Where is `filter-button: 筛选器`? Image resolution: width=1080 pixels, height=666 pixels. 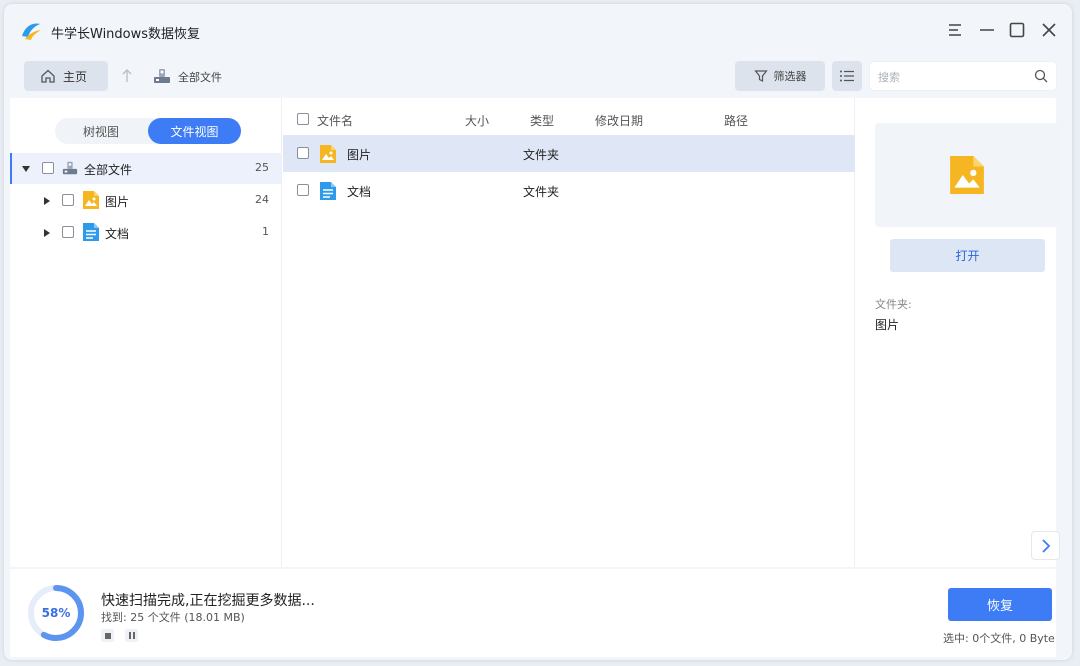 filter-button: 筛选器 is located at coordinates (780, 76).